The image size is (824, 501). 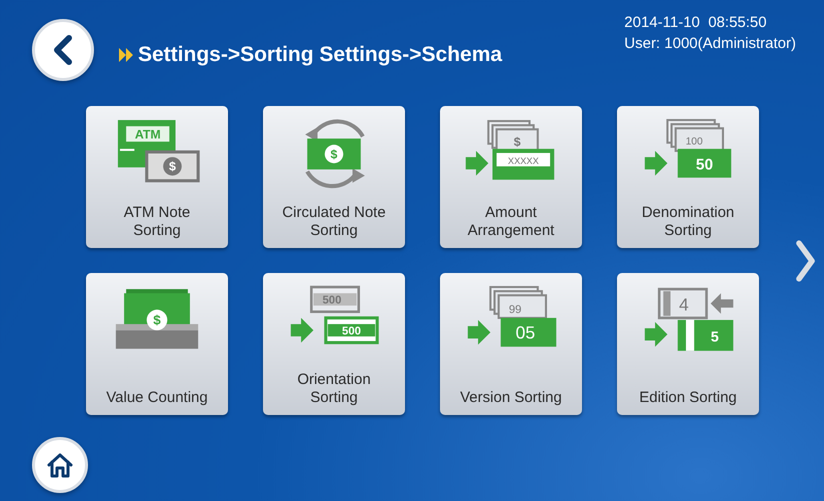 What do you see at coordinates (334, 222) in the screenshot?
I see `tile-label: Circulated Note Sorting` at bounding box center [334, 222].